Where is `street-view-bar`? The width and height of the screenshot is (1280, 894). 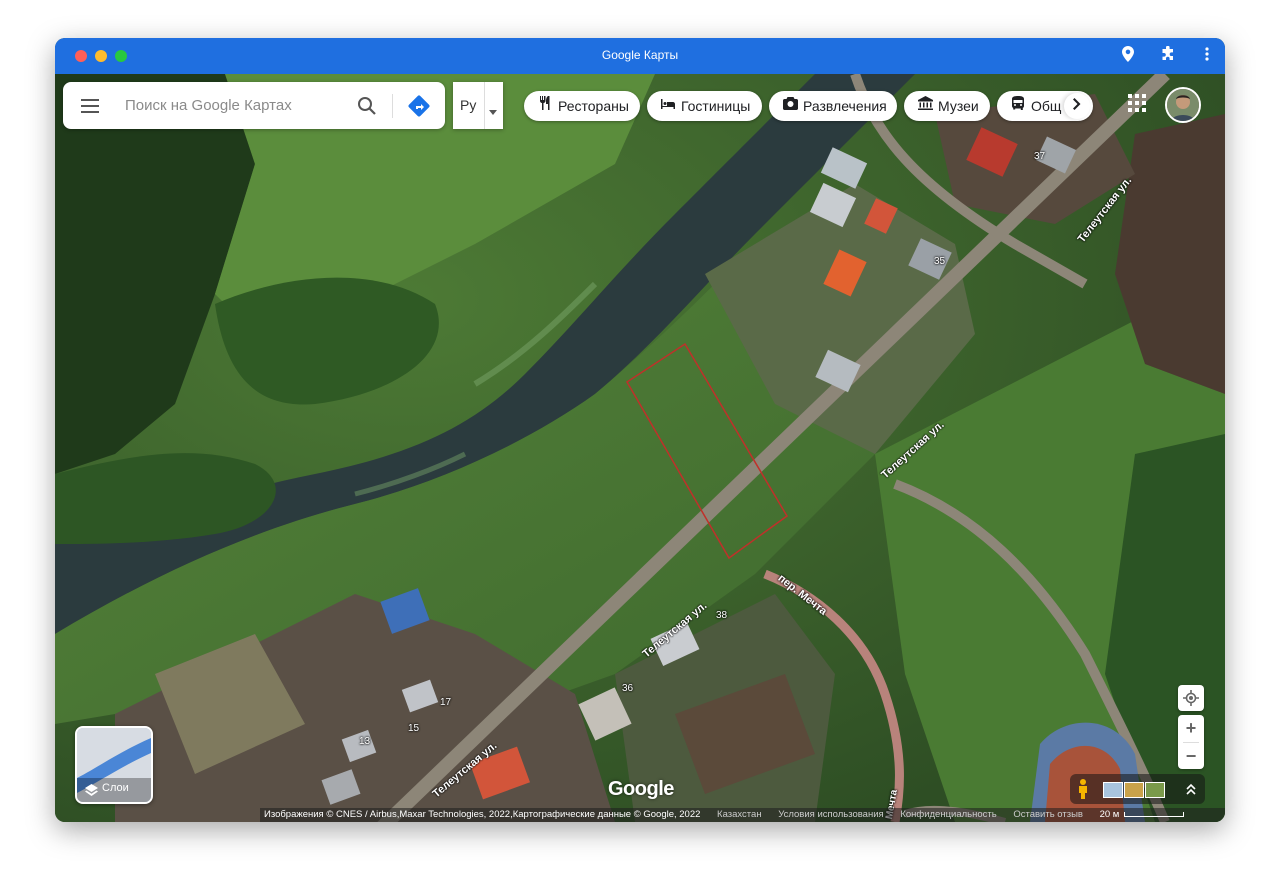 street-view-bar is located at coordinates (1137, 789).